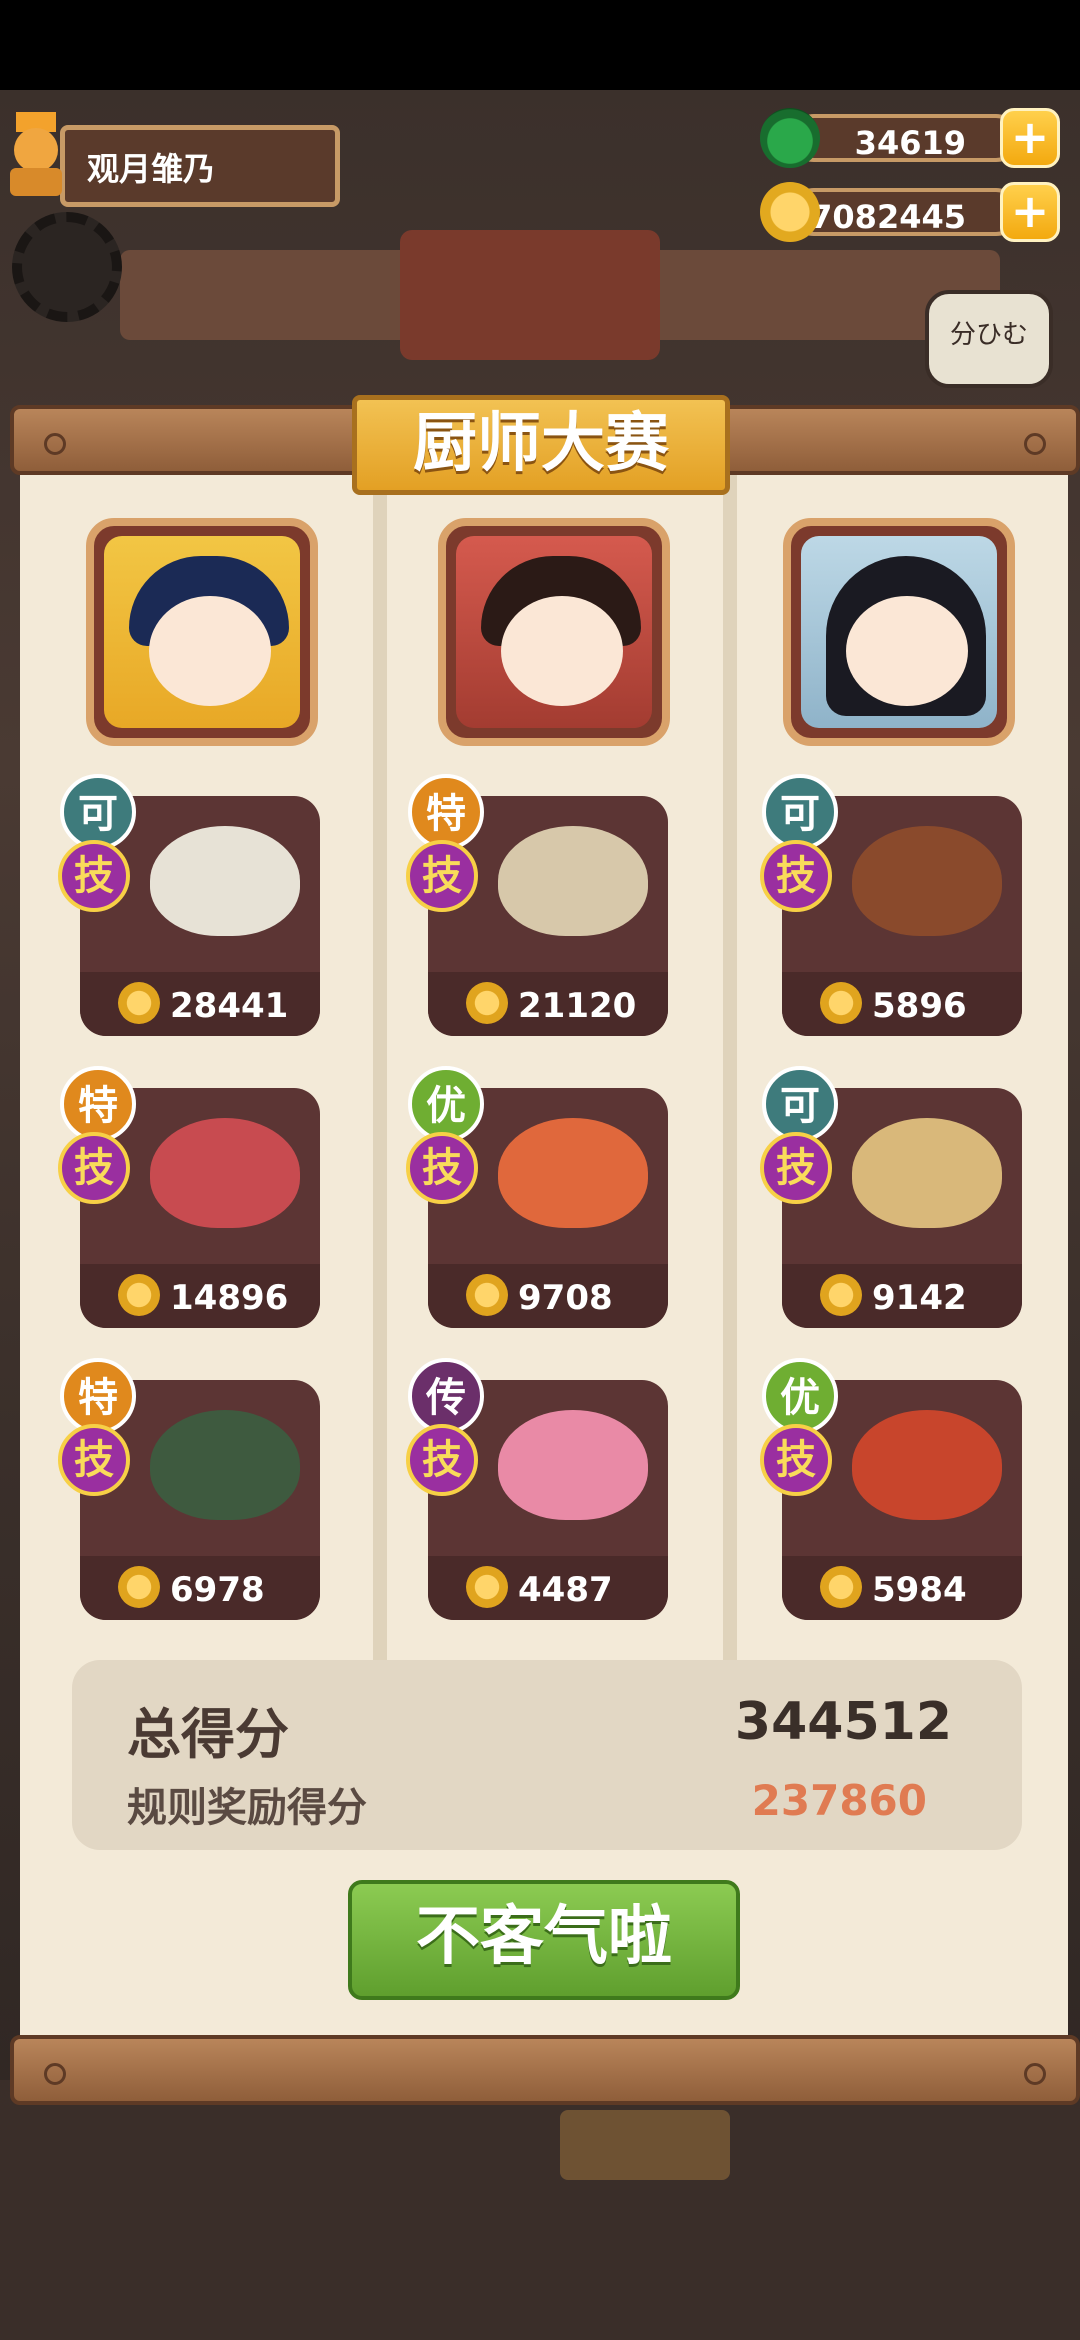 The width and height of the screenshot is (1080, 2340). I want to click on dish-card: 6978 特 技, so click(189, 1489).